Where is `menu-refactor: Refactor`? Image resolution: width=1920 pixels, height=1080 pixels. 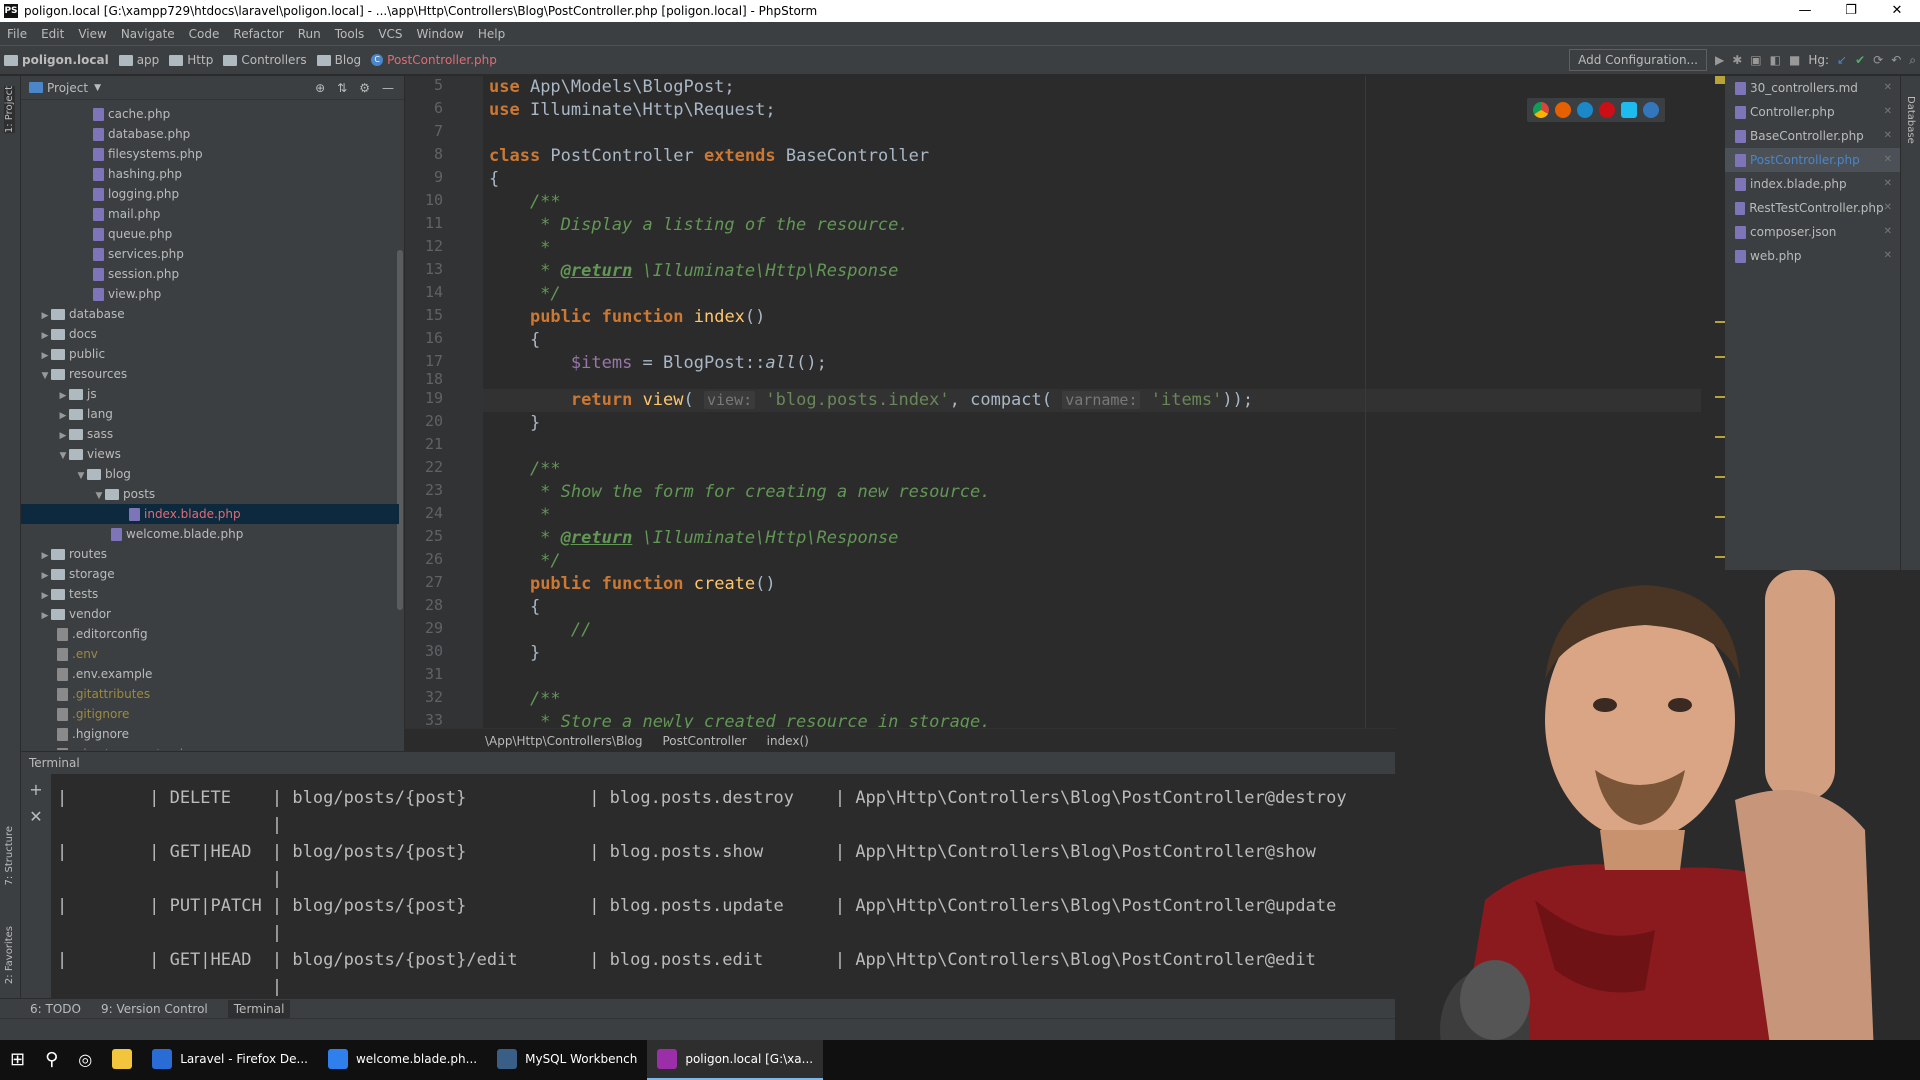
menu-refactor: Refactor is located at coordinates (258, 34).